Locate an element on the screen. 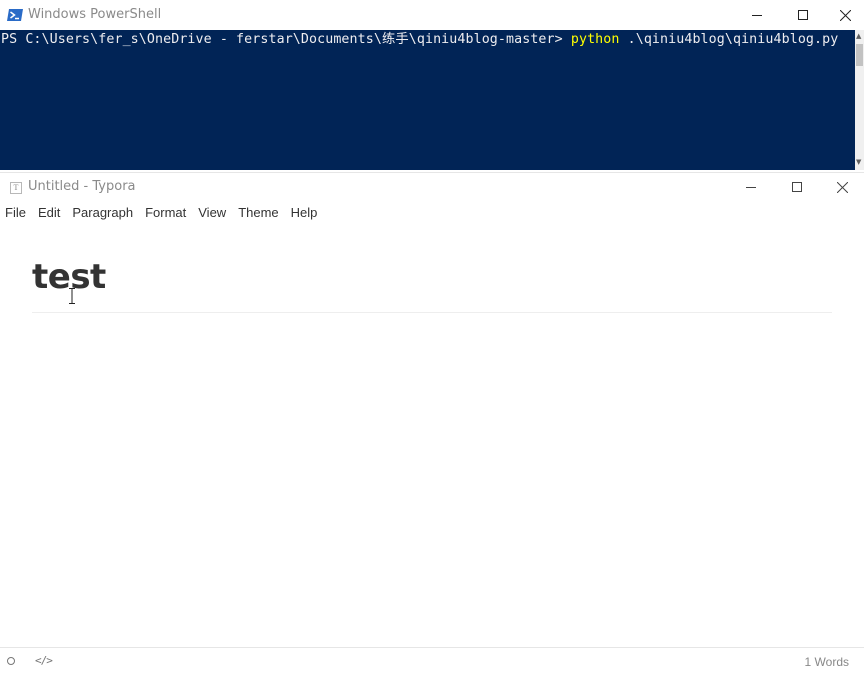 The image size is (864, 674). powershell-minimize-button is located at coordinates (757, 15).